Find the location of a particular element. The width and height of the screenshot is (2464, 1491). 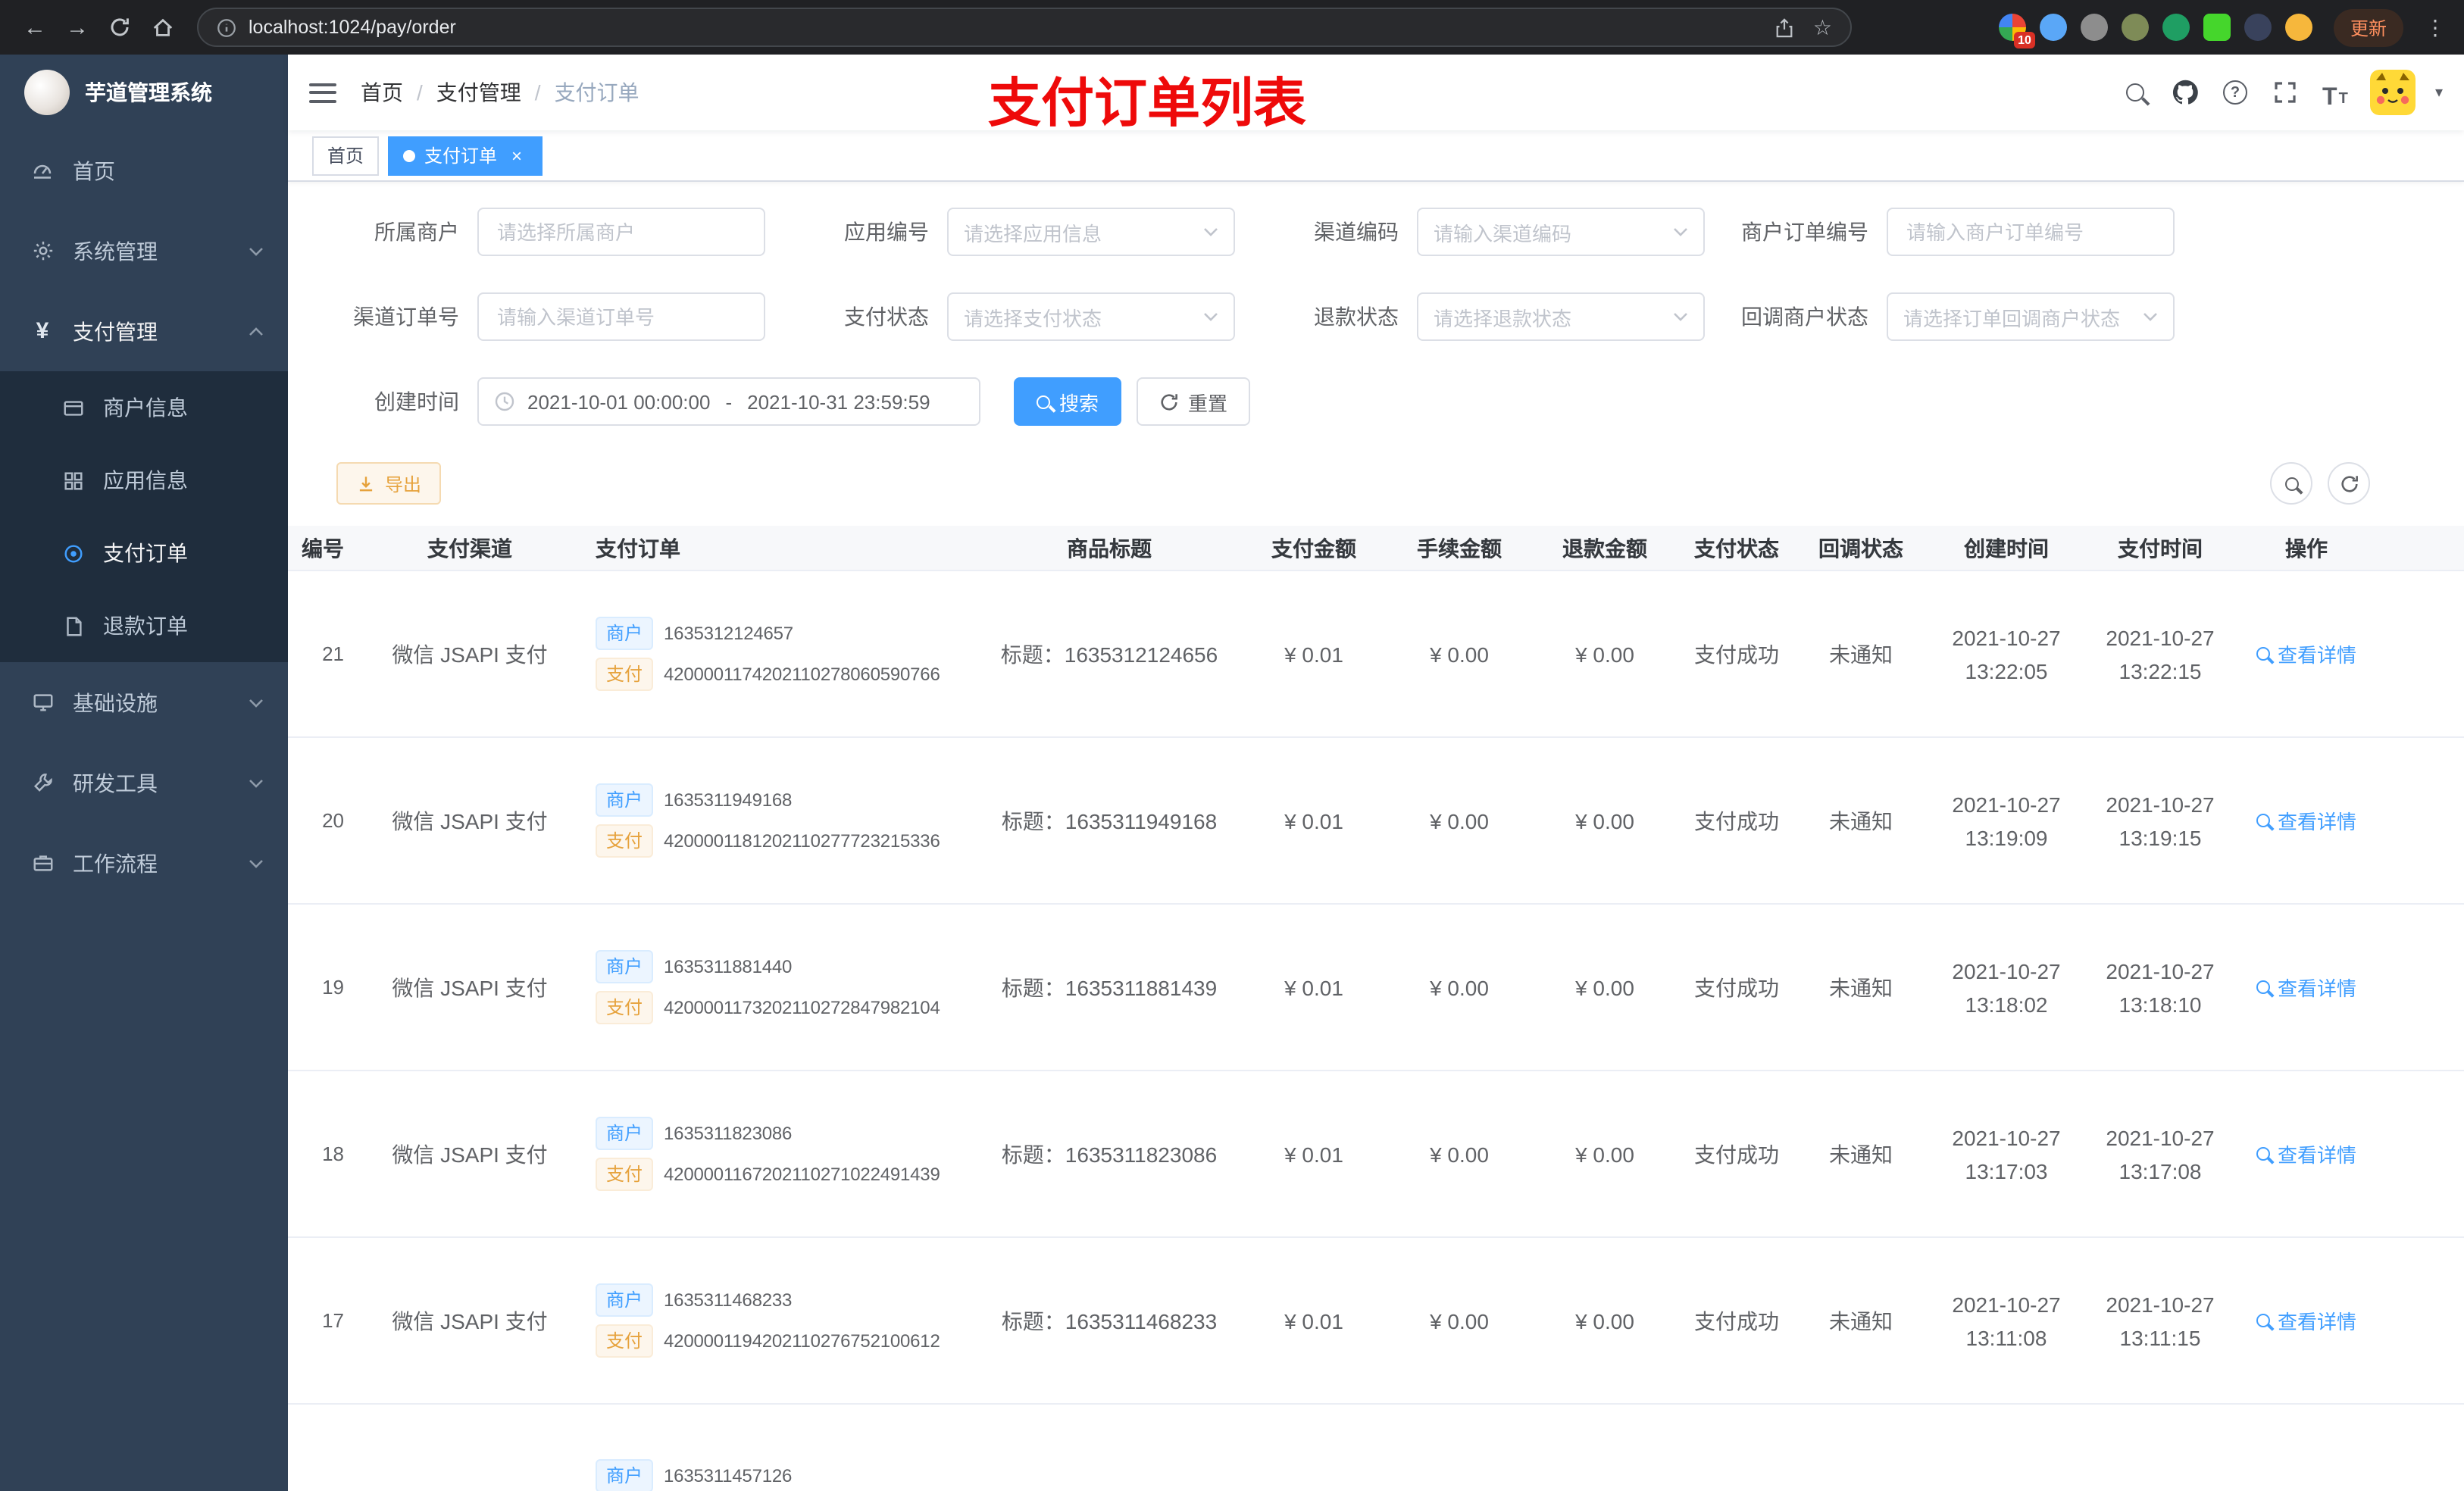

export-button: 导出 is located at coordinates (389, 483).